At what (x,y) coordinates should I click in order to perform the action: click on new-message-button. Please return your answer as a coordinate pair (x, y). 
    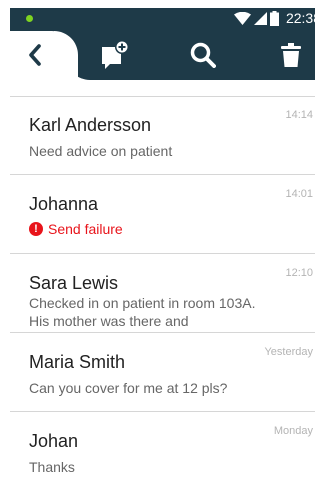
    Looking at the image, I should click on (115, 54).